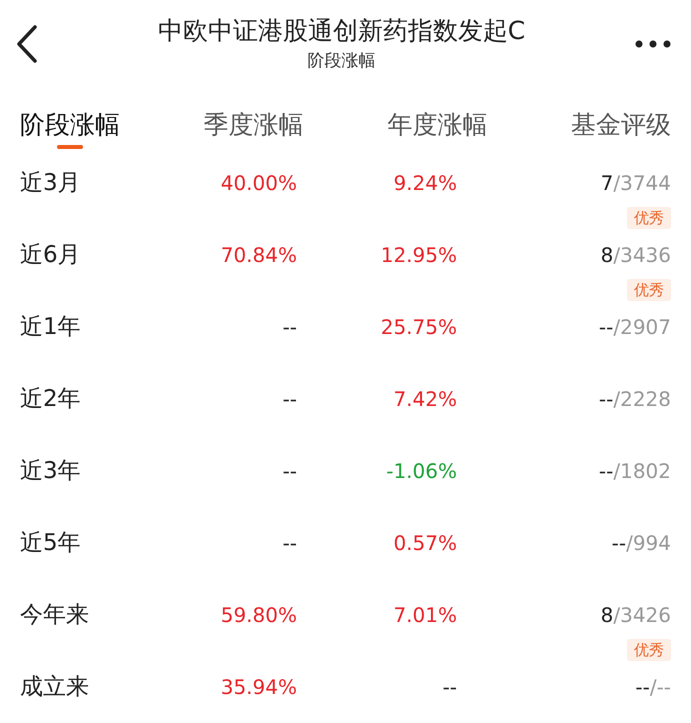  I want to click on return-value: 12.95%, so click(418, 255).